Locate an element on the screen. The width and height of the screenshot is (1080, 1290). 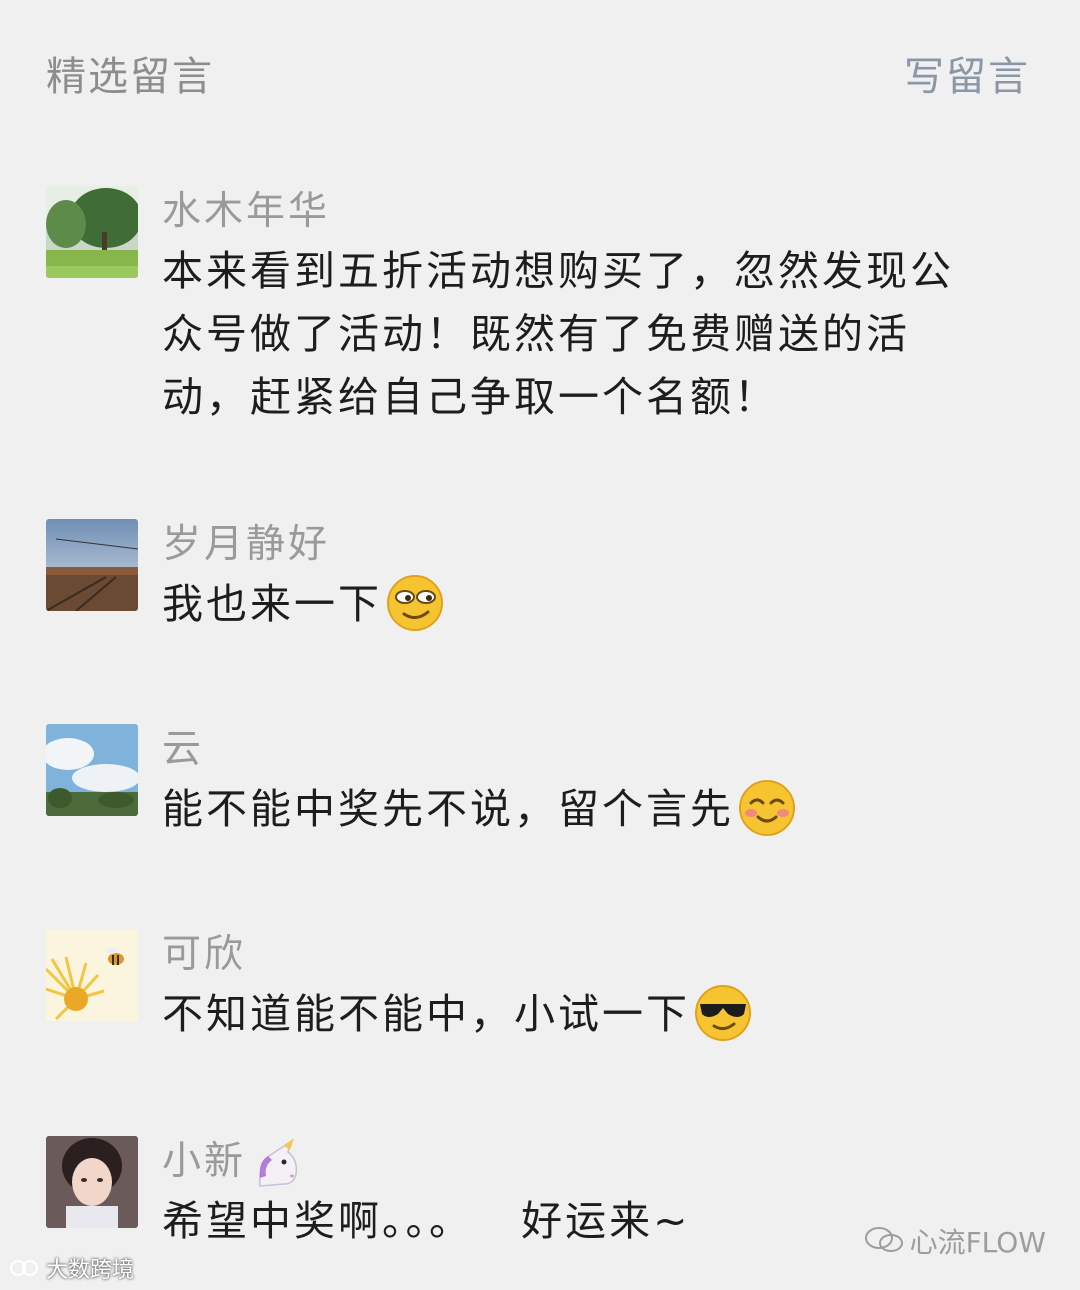
blushing-smile-face-icon is located at coordinates (767, 817).